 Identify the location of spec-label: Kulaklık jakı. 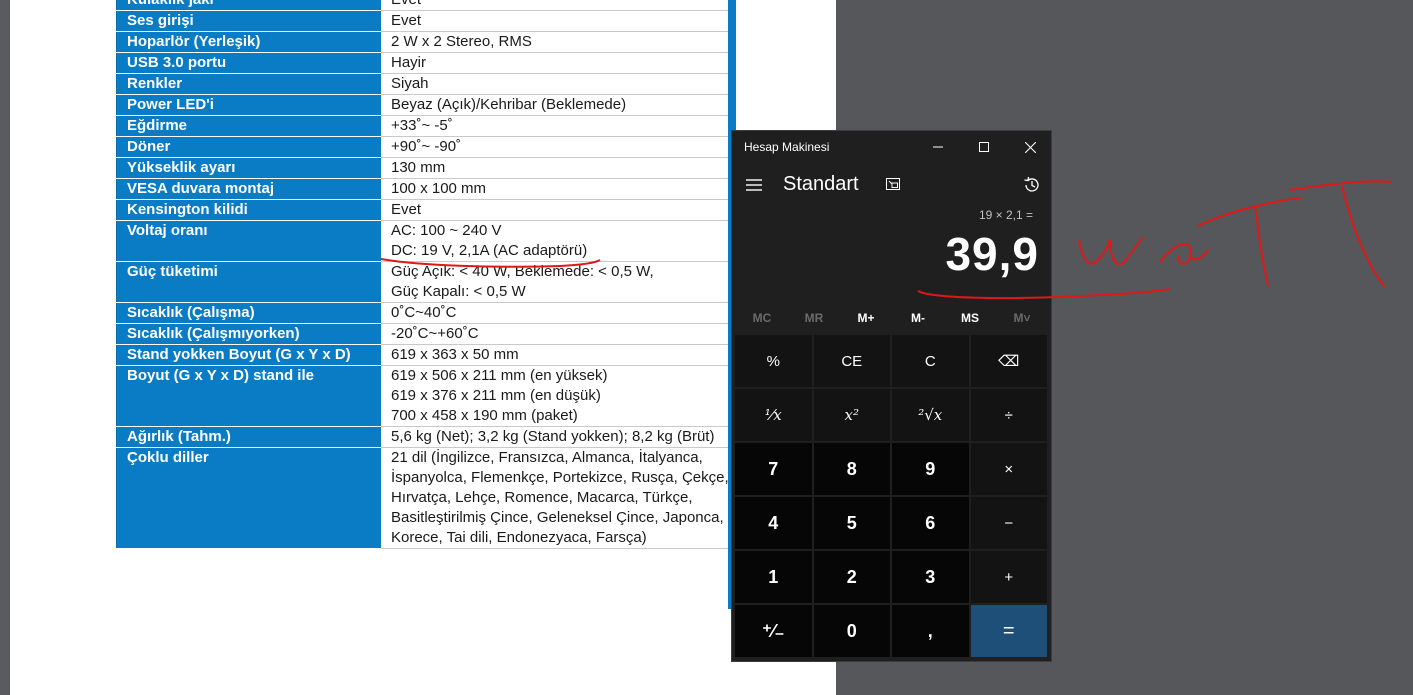
(248, 5).